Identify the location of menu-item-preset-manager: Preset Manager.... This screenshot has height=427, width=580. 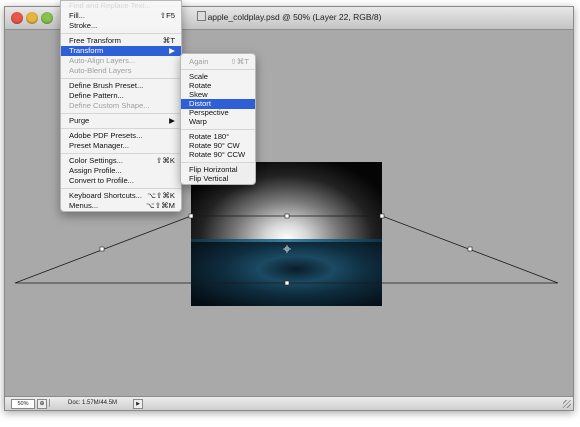
(121, 146).